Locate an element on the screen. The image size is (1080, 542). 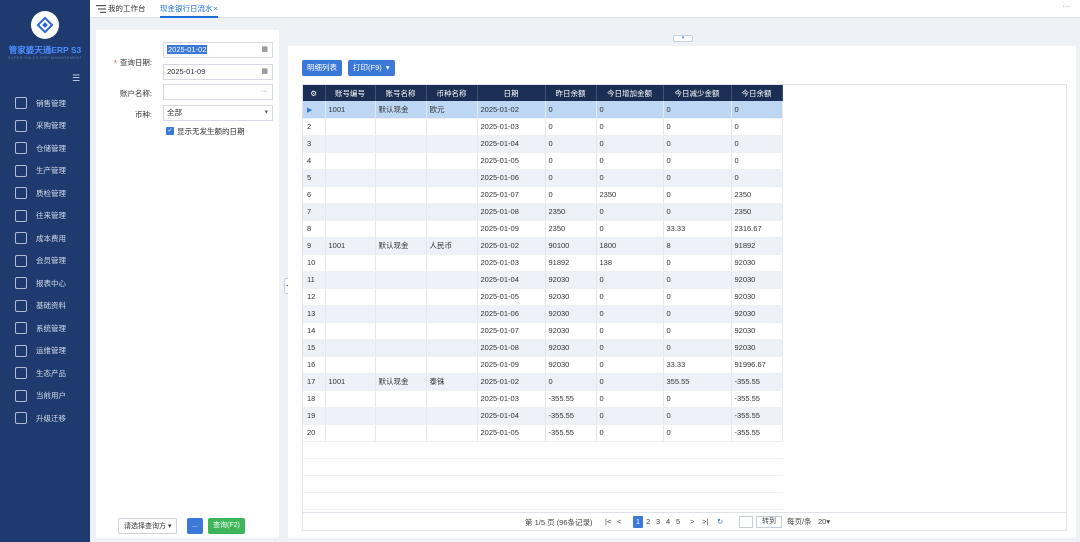
page-1: 1 is located at coordinates (638, 522).